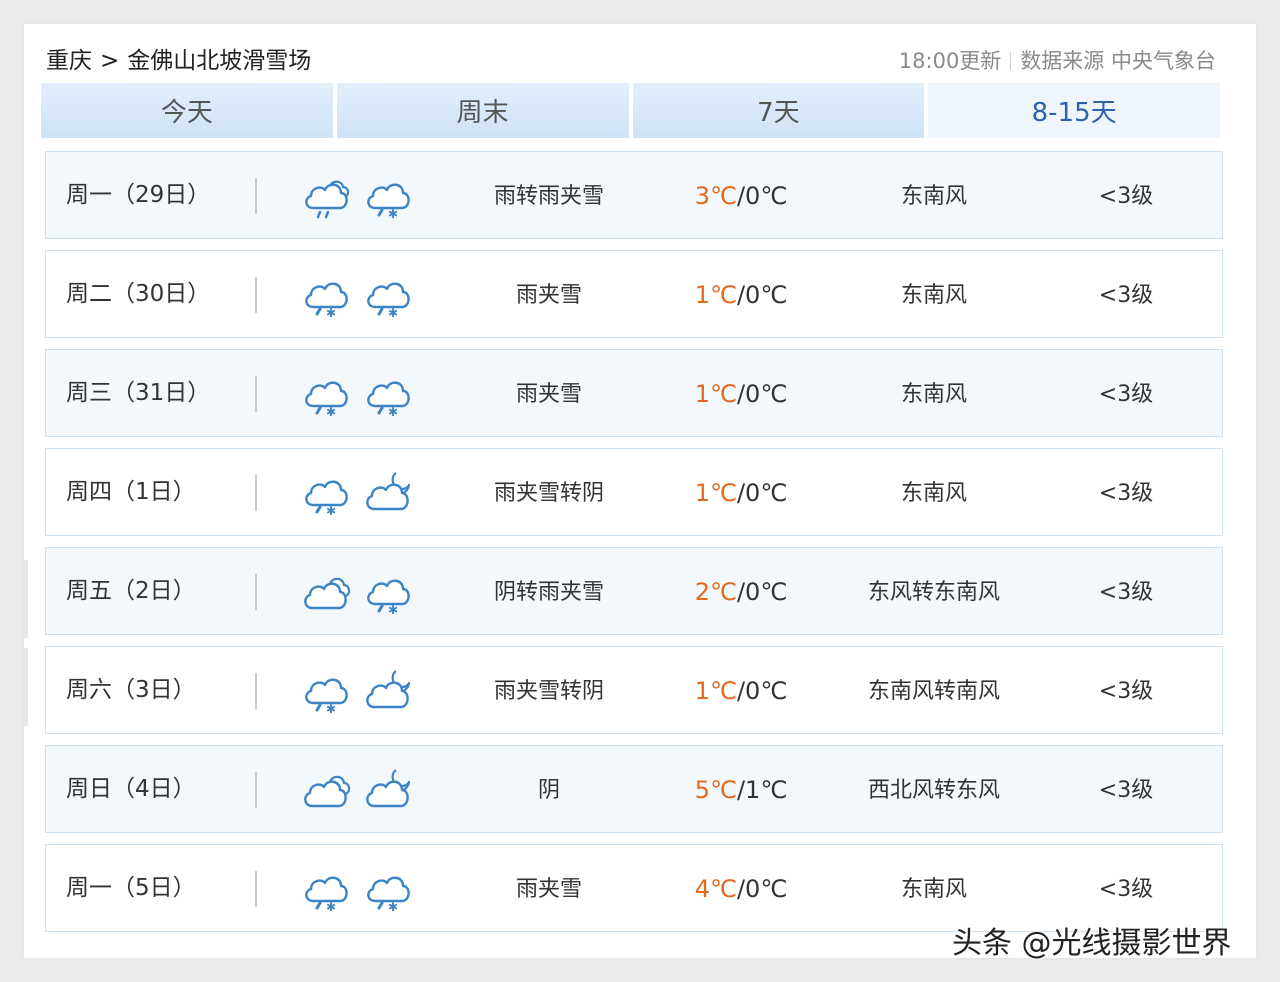  I want to click on high-temp: 3℃, so click(715, 196).